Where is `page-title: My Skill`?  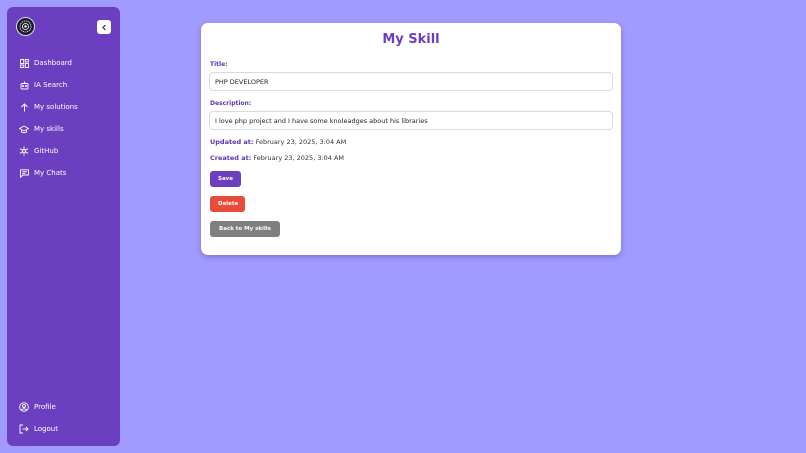
page-title: My Skill is located at coordinates (411, 39).